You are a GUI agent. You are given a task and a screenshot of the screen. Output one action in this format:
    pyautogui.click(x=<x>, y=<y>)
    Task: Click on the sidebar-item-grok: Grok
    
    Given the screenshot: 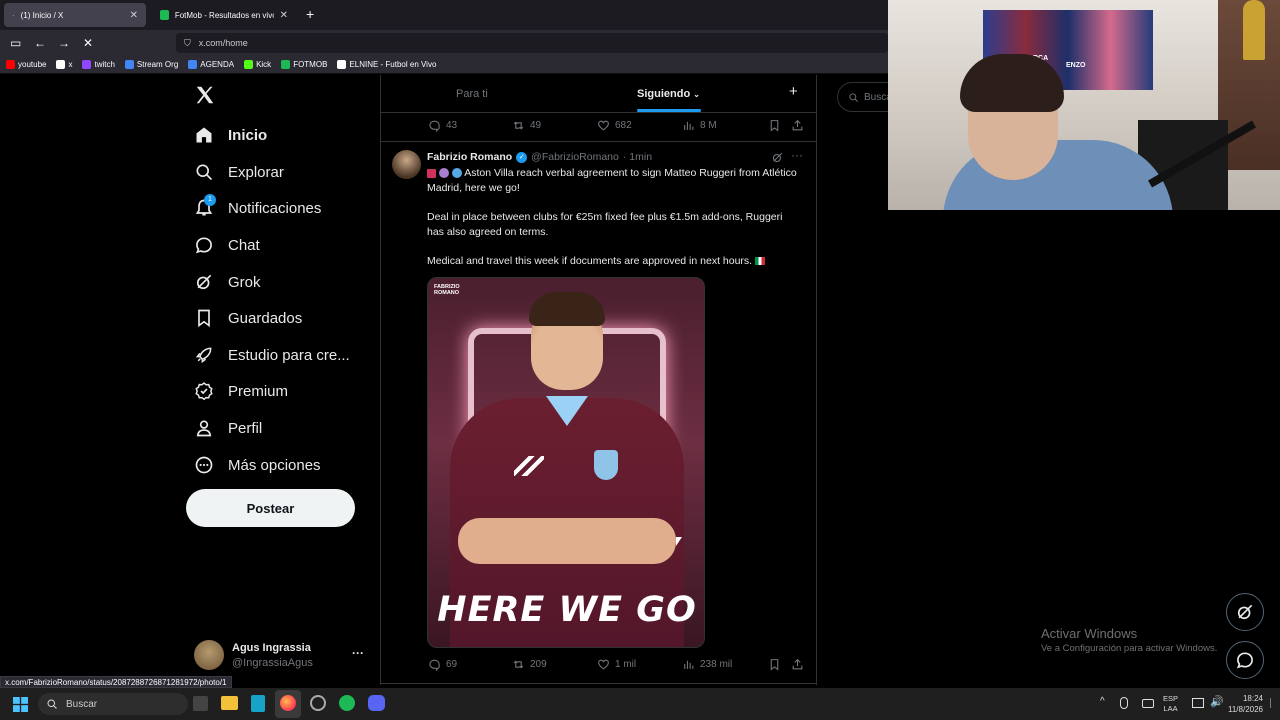 What is the action you would take?
    pyautogui.click(x=227, y=282)
    